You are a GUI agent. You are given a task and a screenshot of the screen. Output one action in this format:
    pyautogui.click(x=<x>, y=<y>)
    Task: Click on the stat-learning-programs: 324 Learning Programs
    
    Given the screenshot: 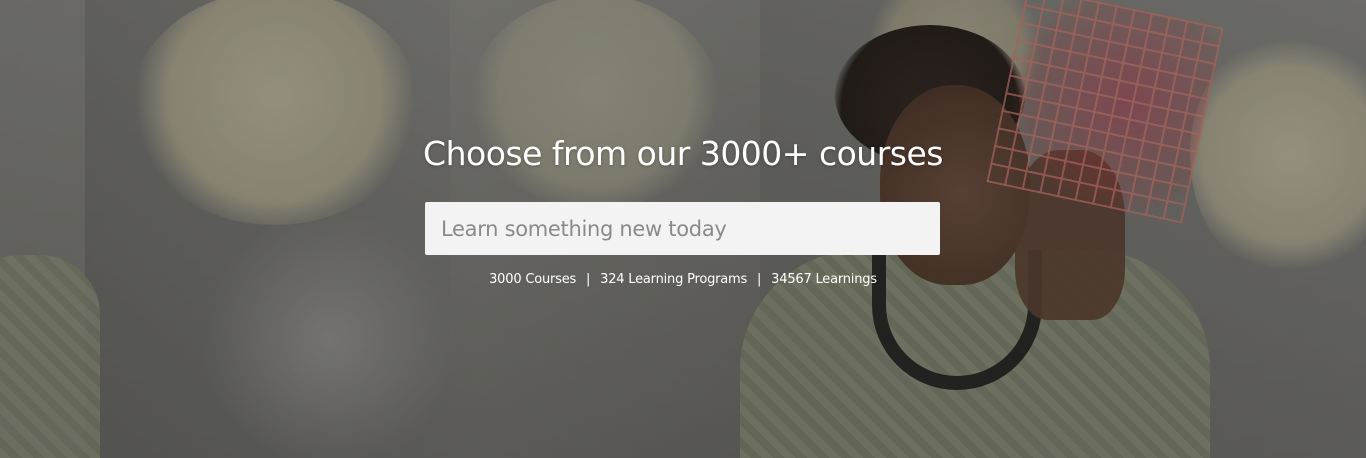 What is the action you would take?
    pyautogui.click(x=674, y=279)
    